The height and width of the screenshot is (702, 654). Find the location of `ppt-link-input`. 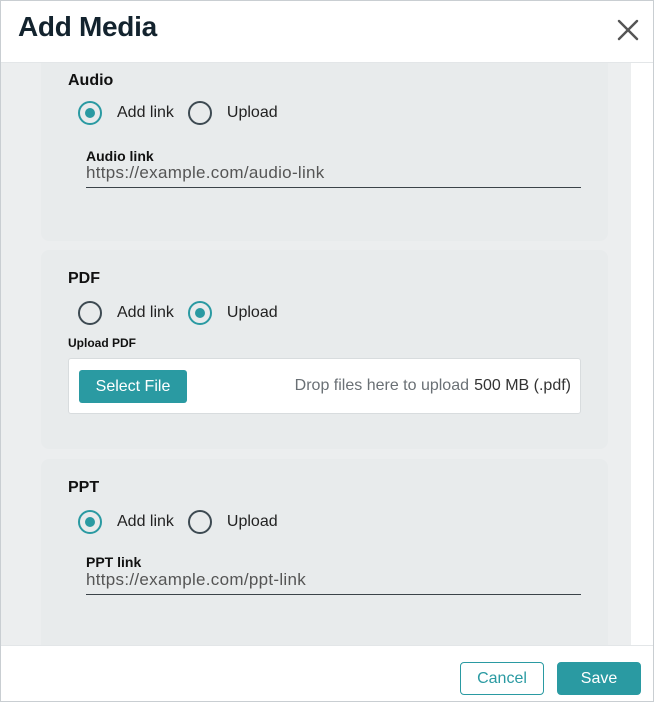

ppt-link-input is located at coordinates (333, 580).